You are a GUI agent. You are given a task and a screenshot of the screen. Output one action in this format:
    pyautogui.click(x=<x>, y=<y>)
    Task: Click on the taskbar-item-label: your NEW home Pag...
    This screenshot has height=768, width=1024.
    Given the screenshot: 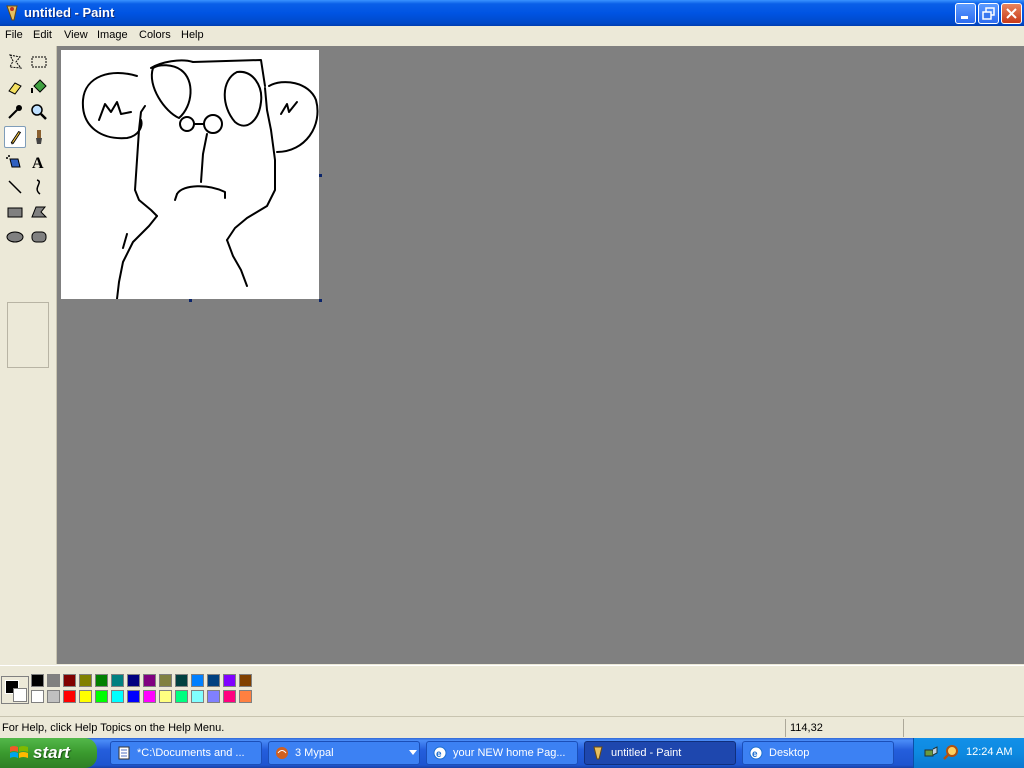 What is the action you would take?
    pyautogui.click(x=509, y=753)
    